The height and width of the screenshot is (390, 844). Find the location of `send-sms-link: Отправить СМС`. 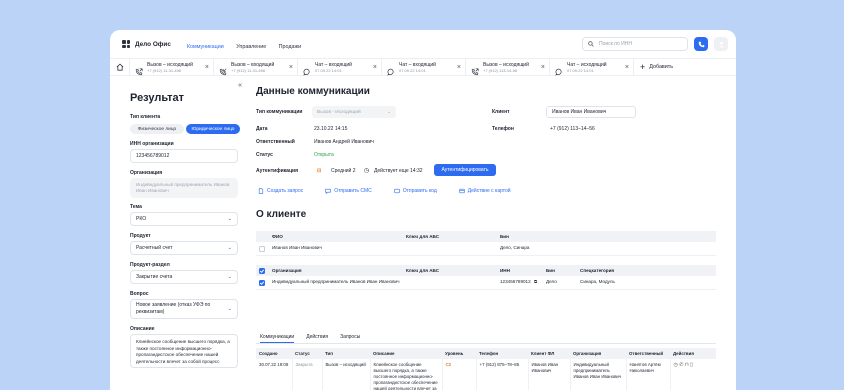

send-sms-link: Отправить СМС is located at coordinates (348, 191).